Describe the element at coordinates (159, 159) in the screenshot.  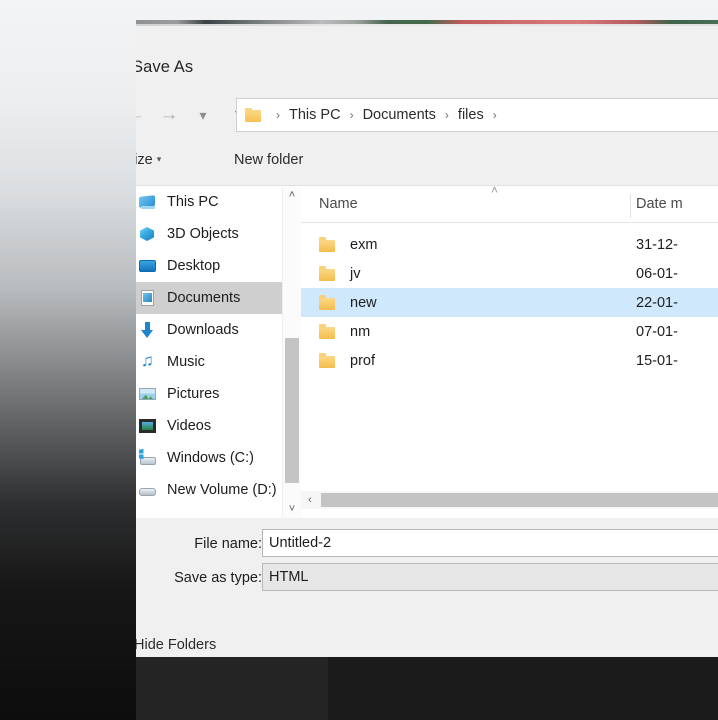
I see `caret-down-icon: ▾` at that location.